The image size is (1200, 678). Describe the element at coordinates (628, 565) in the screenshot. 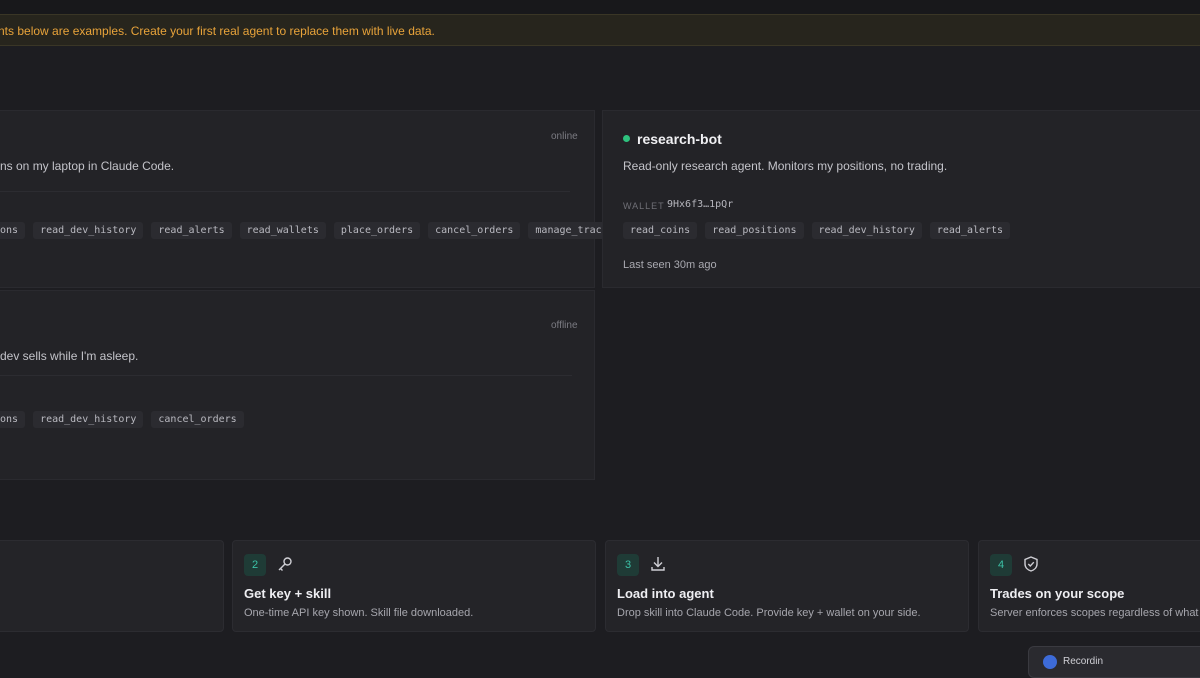

I see `step-number: 3` at that location.